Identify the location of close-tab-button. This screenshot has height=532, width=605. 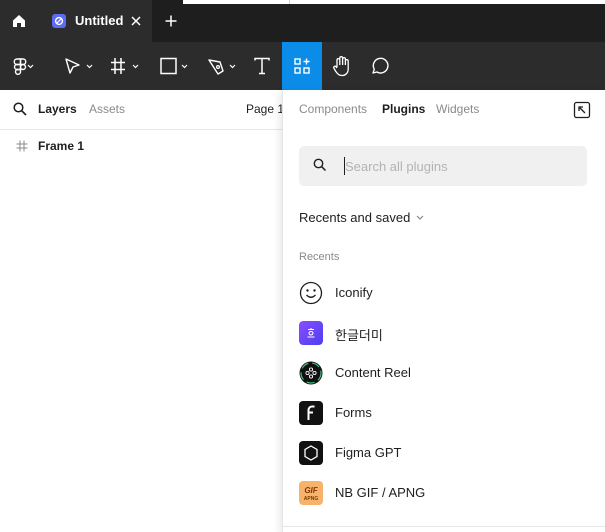
(136, 21).